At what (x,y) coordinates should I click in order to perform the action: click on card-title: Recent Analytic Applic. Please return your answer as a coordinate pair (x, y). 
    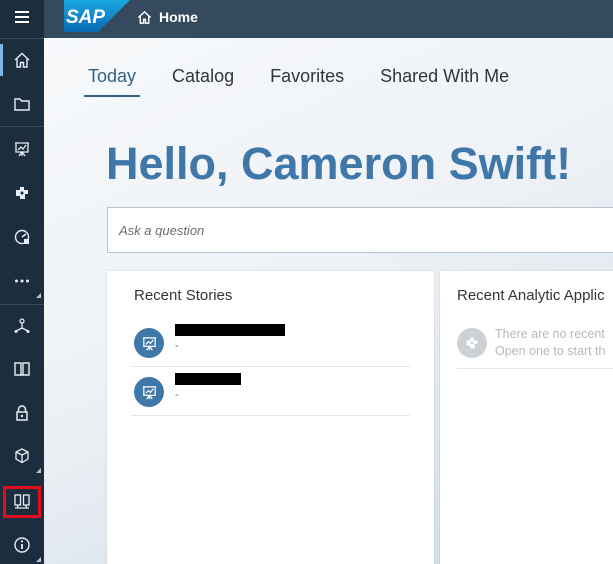
    Looking at the image, I should click on (531, 295).